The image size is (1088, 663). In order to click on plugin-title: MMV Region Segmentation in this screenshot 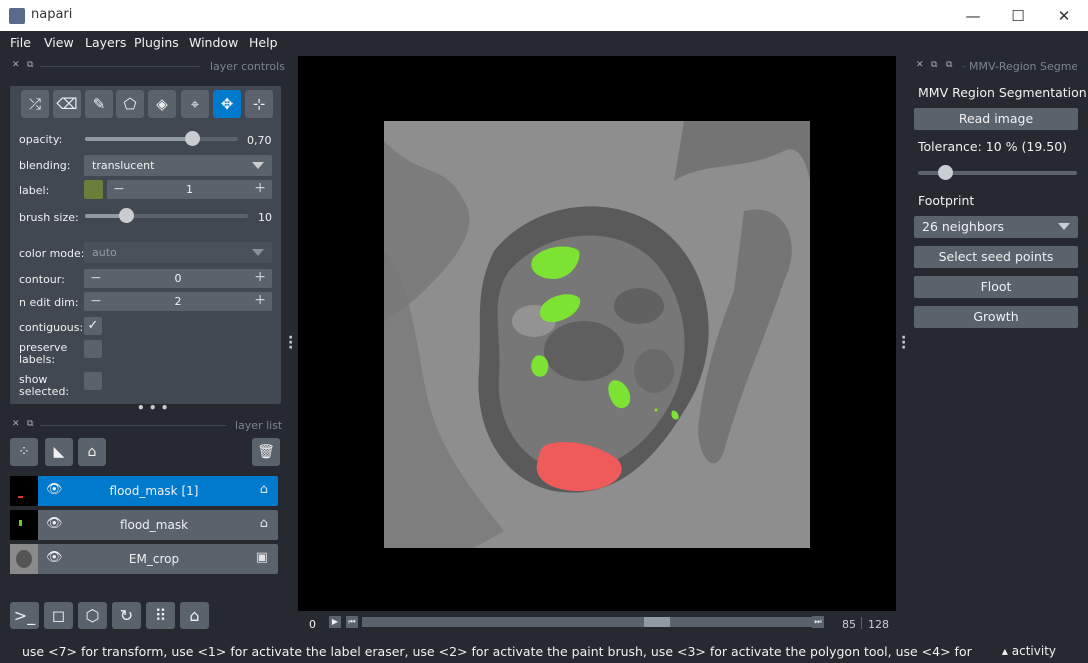, I will do `click(1002, 92)`.